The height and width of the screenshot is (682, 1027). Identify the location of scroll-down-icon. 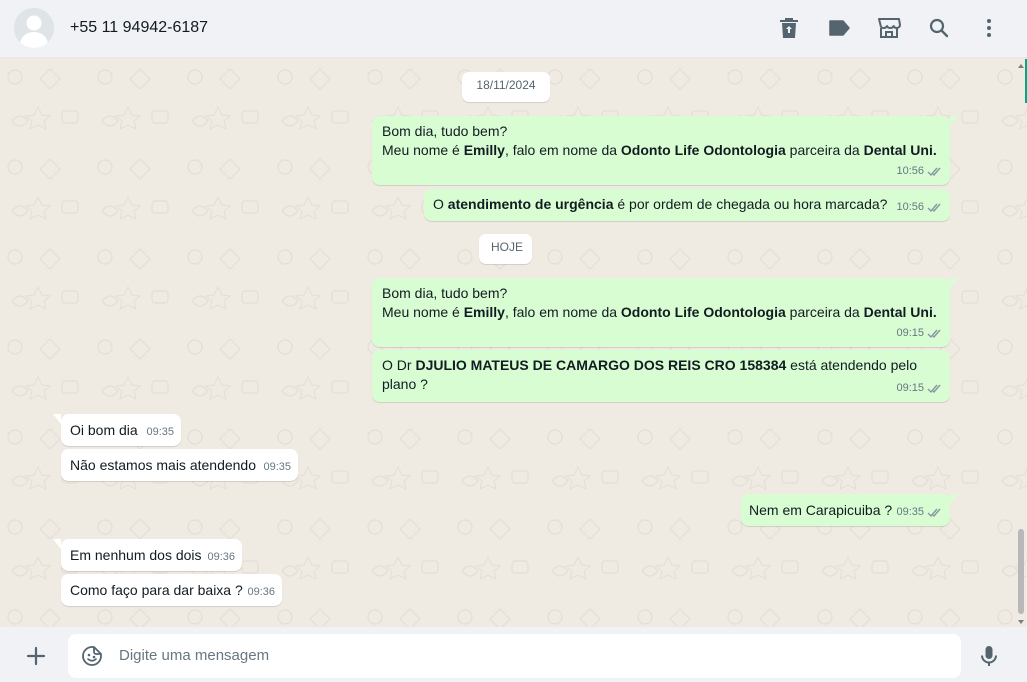
(1021, 622).